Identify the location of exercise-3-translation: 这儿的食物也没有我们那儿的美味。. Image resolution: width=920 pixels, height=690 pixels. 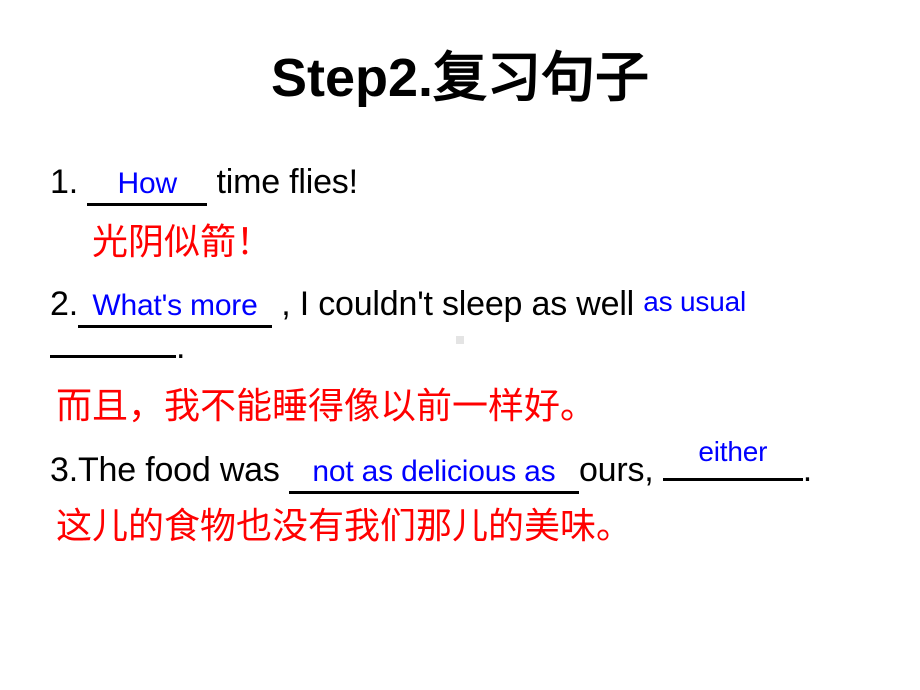
(344, 526).